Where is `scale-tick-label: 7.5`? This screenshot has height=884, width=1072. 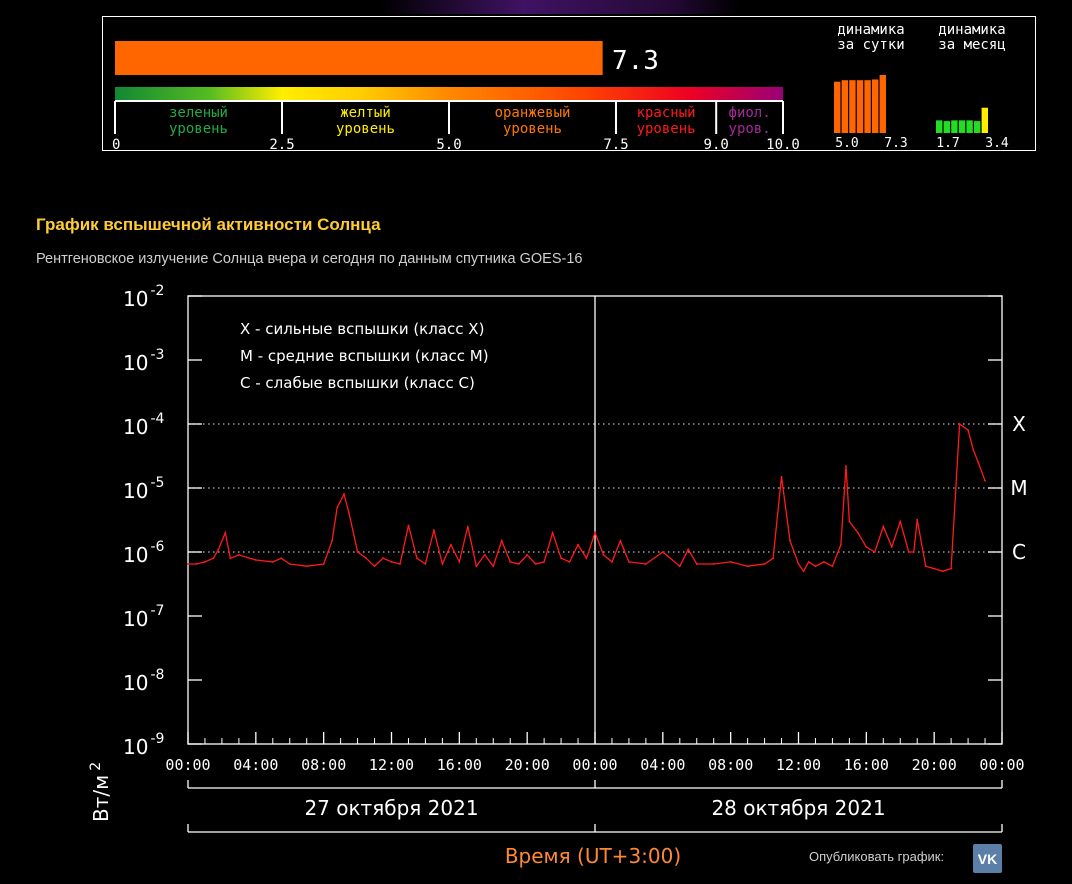 scale-tick-label: 7.5 is located at coordinates (615, 144).